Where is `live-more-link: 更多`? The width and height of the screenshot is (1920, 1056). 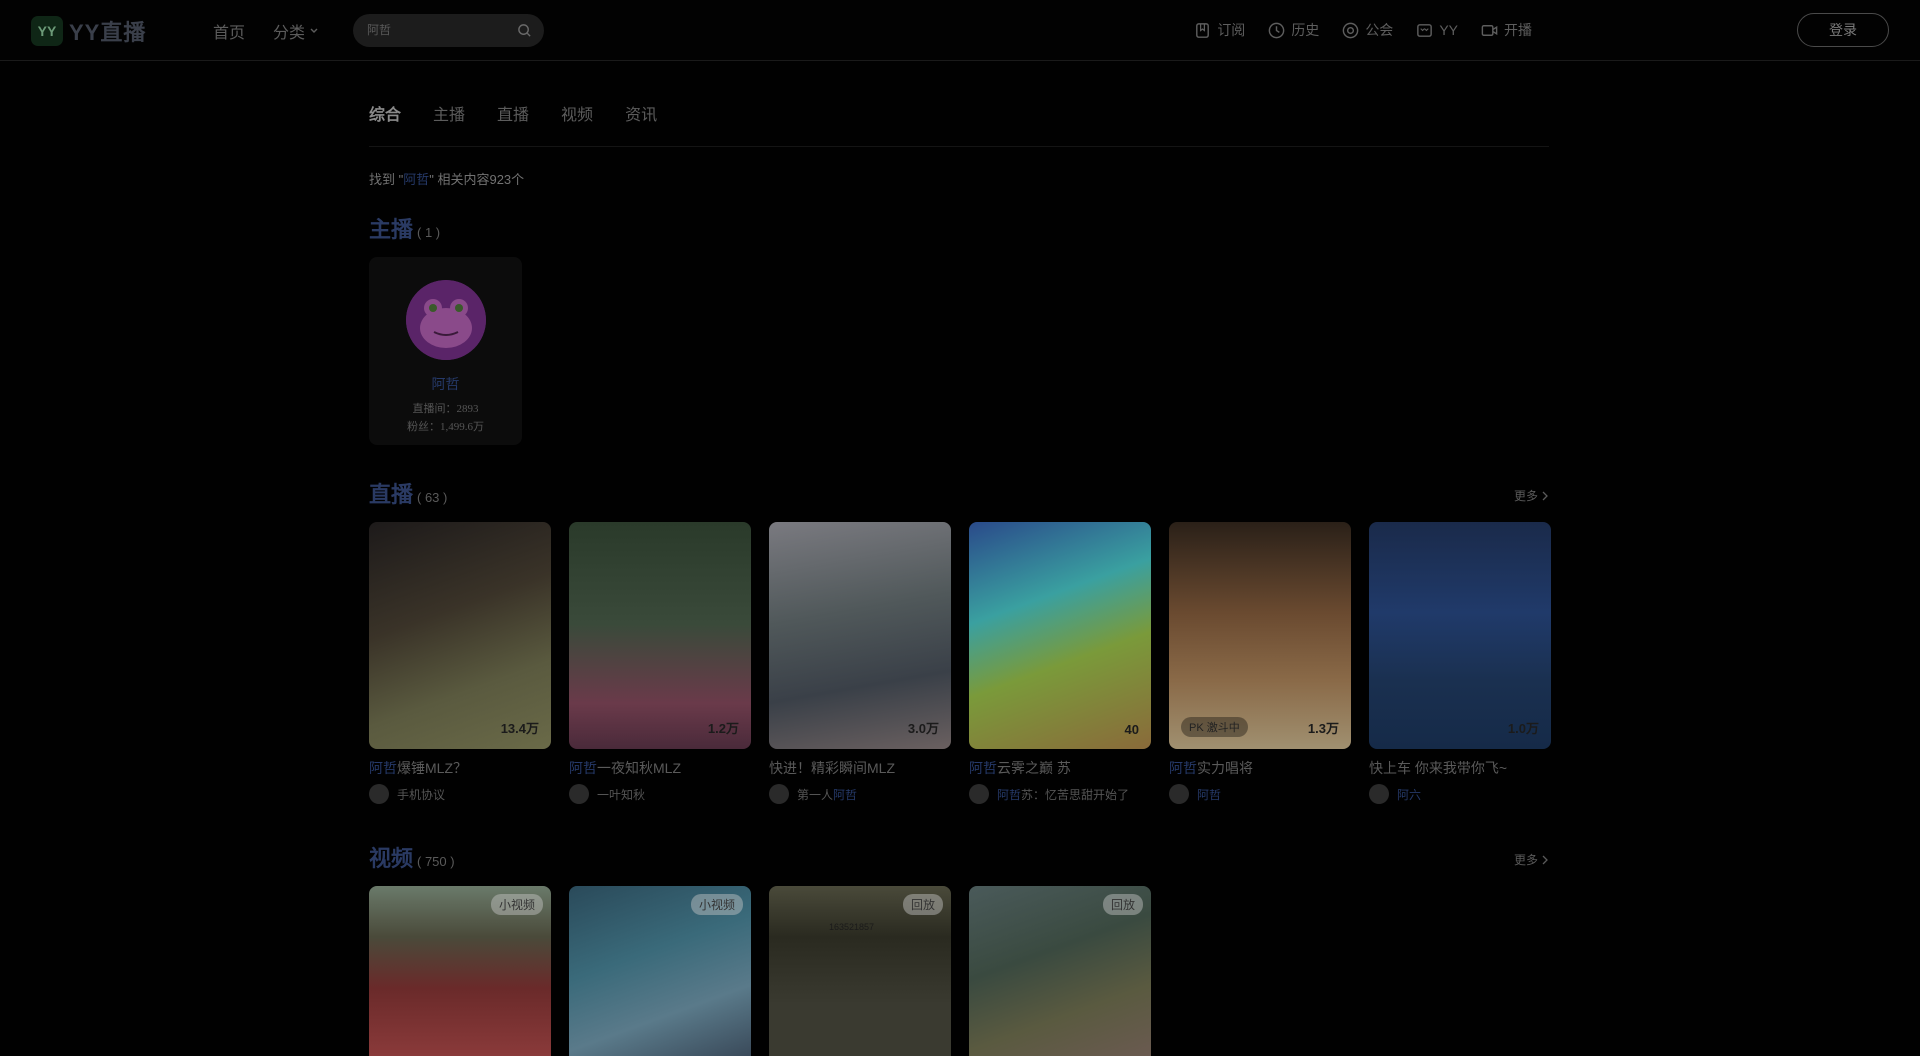 live-more-link: 更多 is located at coordinates (1531, 495).